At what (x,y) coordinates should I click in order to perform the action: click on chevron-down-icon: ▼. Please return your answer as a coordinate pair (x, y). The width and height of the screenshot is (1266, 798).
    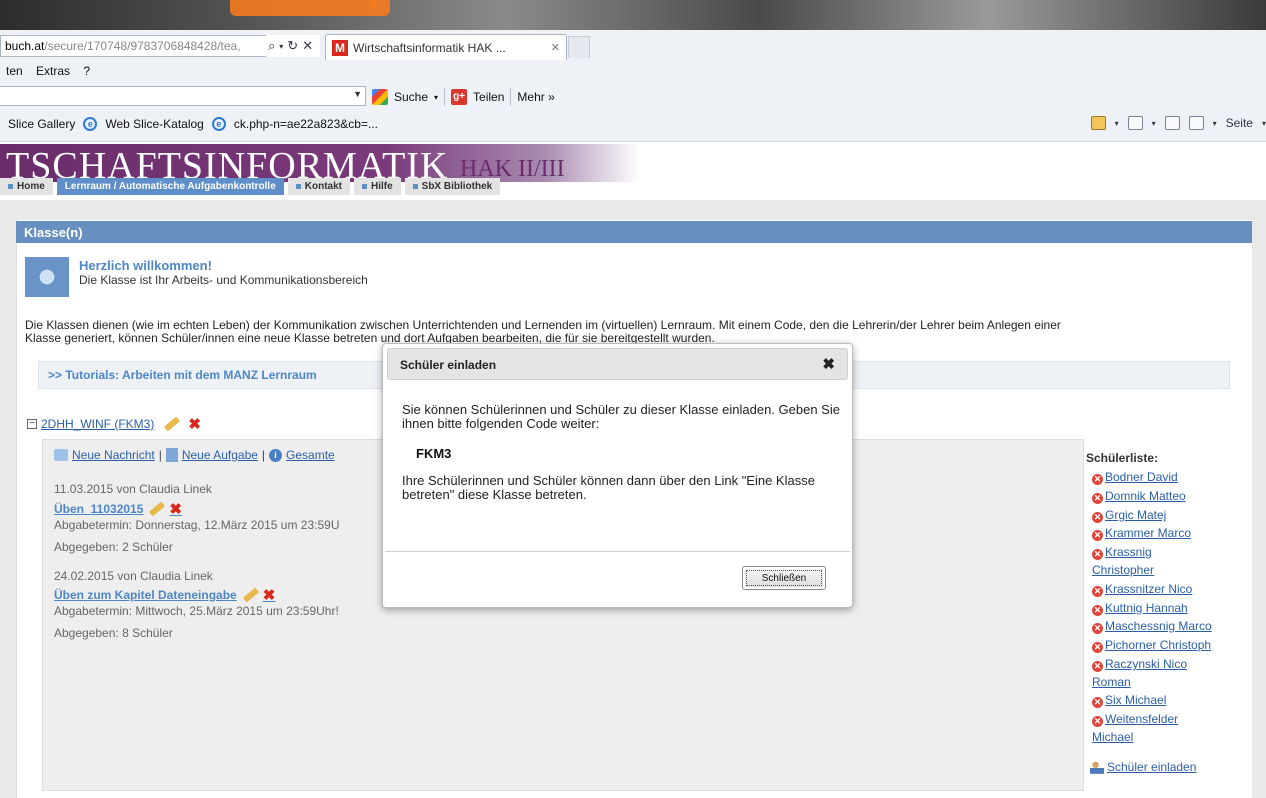
    Looking at the image, I should click on (357, 94).